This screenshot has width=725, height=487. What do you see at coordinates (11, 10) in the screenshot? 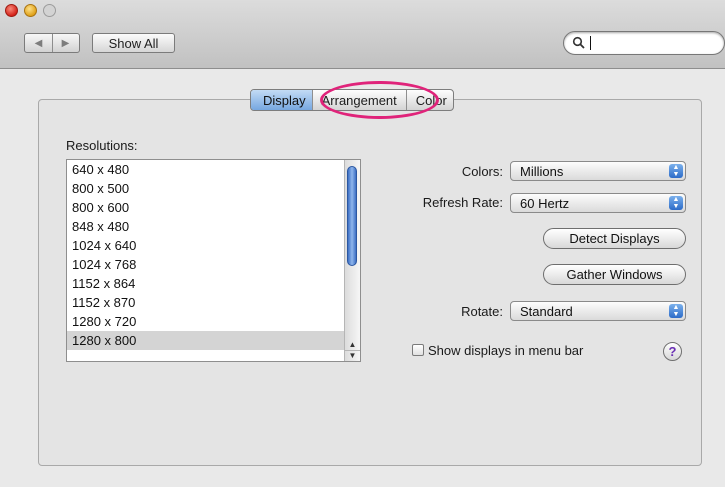
I see `close-window-button` at bounding box center [11, 10].